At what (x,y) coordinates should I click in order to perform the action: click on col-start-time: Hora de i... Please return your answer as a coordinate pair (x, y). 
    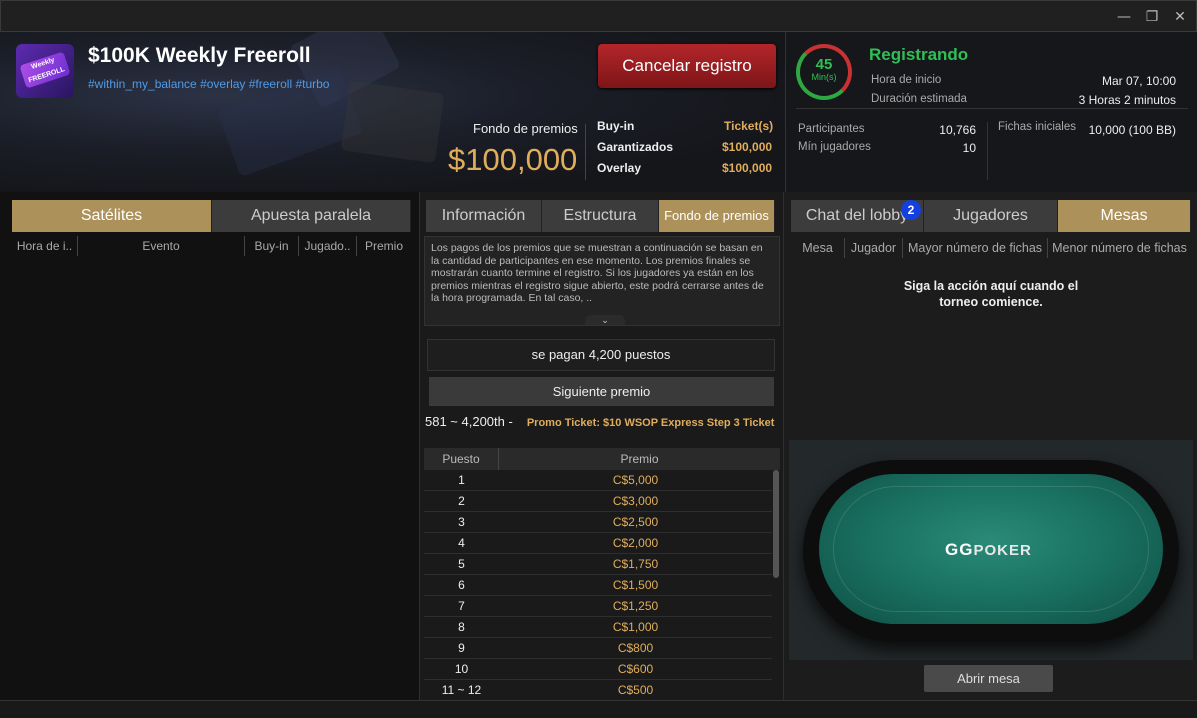
    Looking at the image, I should click on (45, 246).